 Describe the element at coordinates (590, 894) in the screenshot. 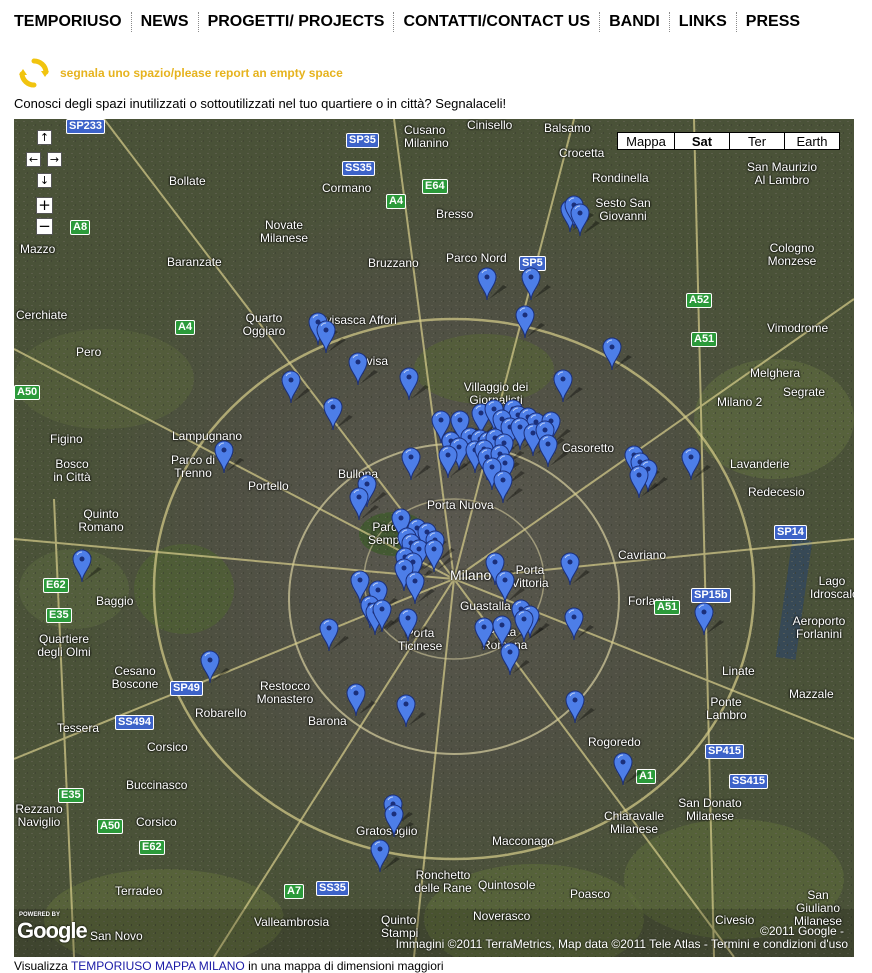

I see `place-label: Poasco` at that location.